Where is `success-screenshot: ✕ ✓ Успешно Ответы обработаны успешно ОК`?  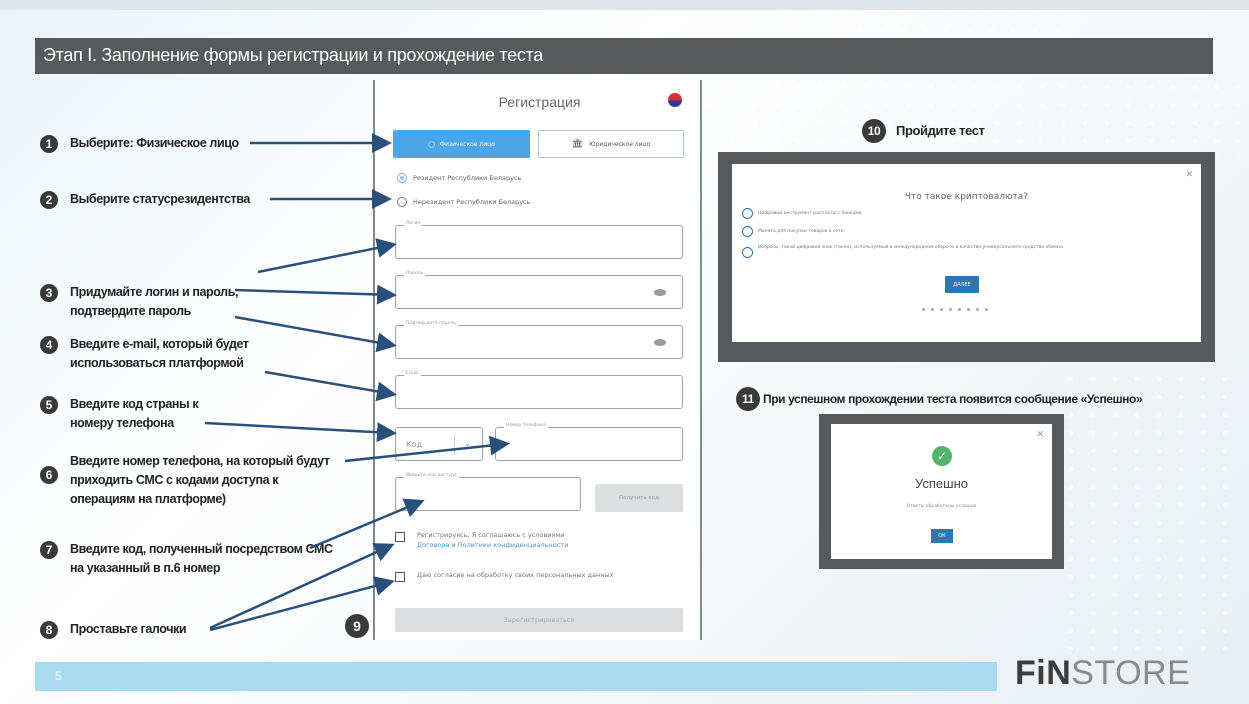
success-screenshot: ✕ ✓ Успешно Ответы обработаны успешно ОК is located at coordinates (941, 491).